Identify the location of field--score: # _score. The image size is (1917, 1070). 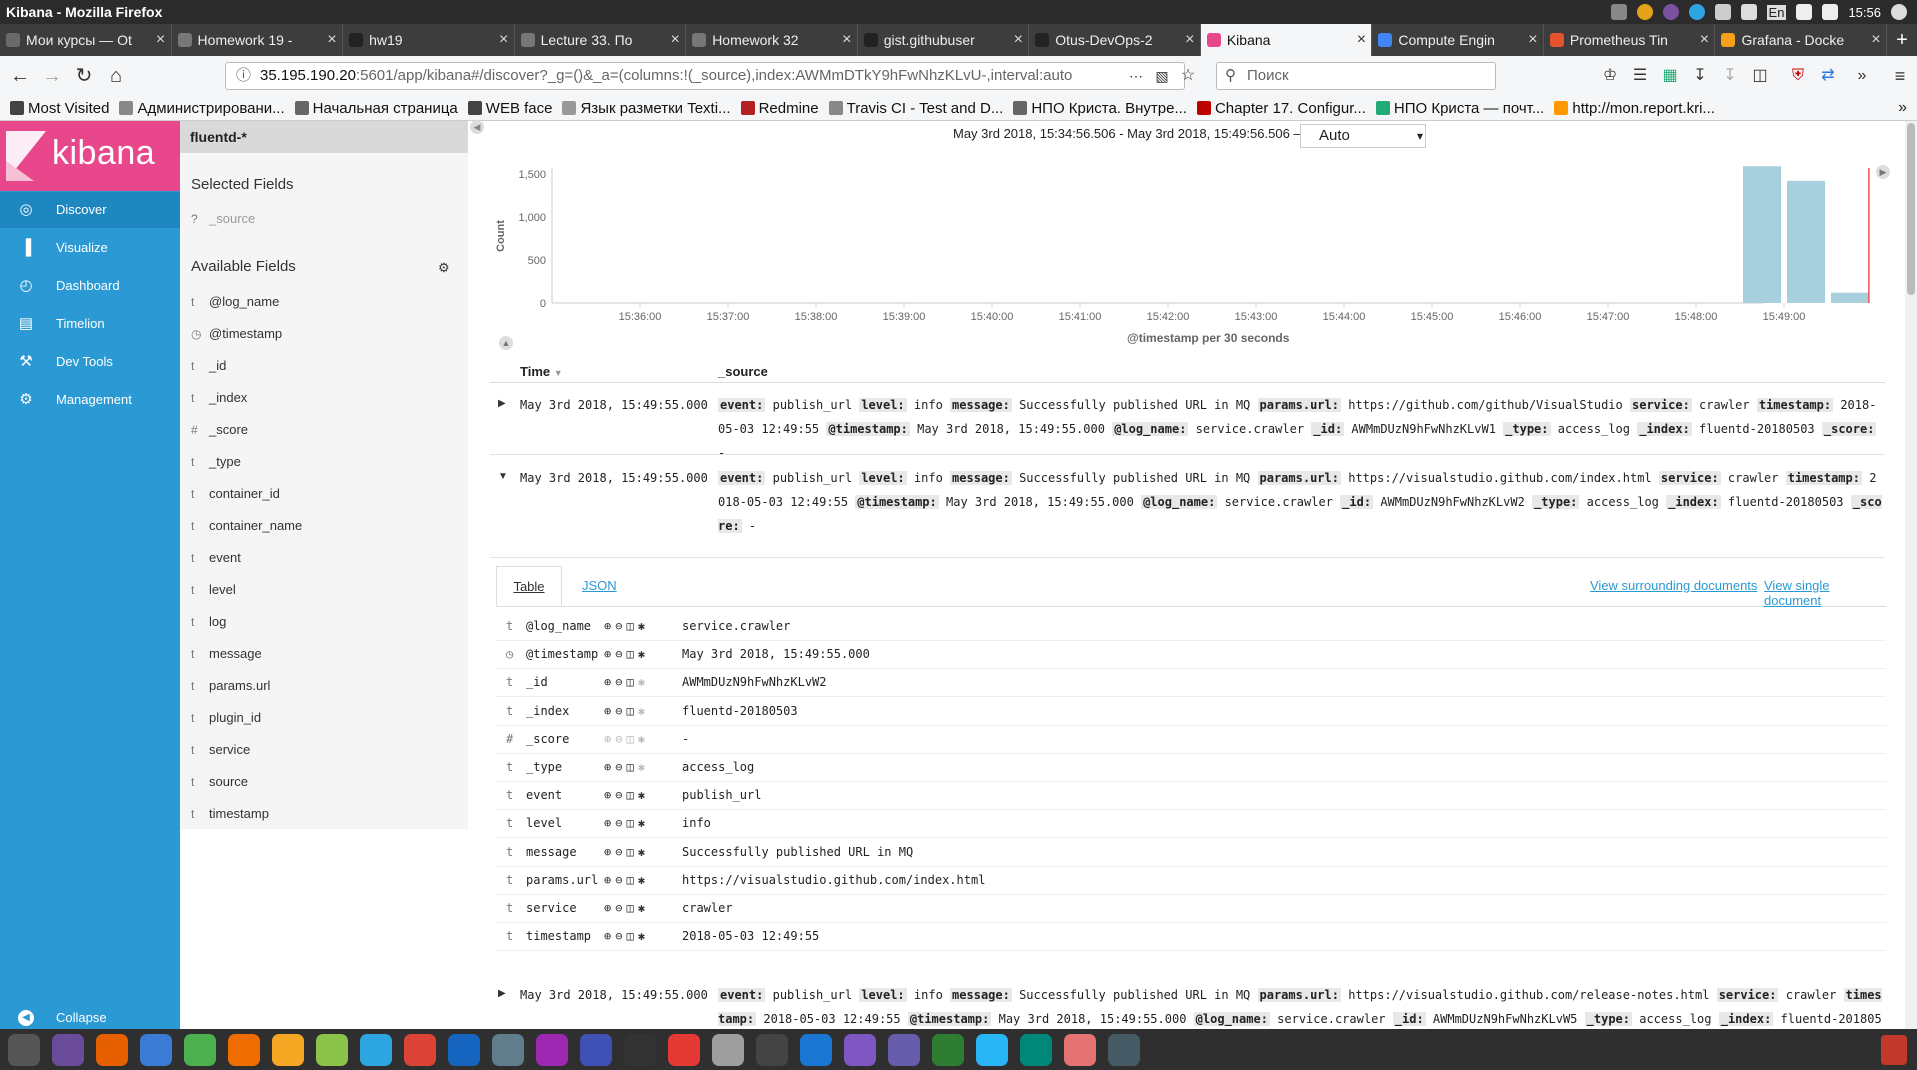
(219, 429).